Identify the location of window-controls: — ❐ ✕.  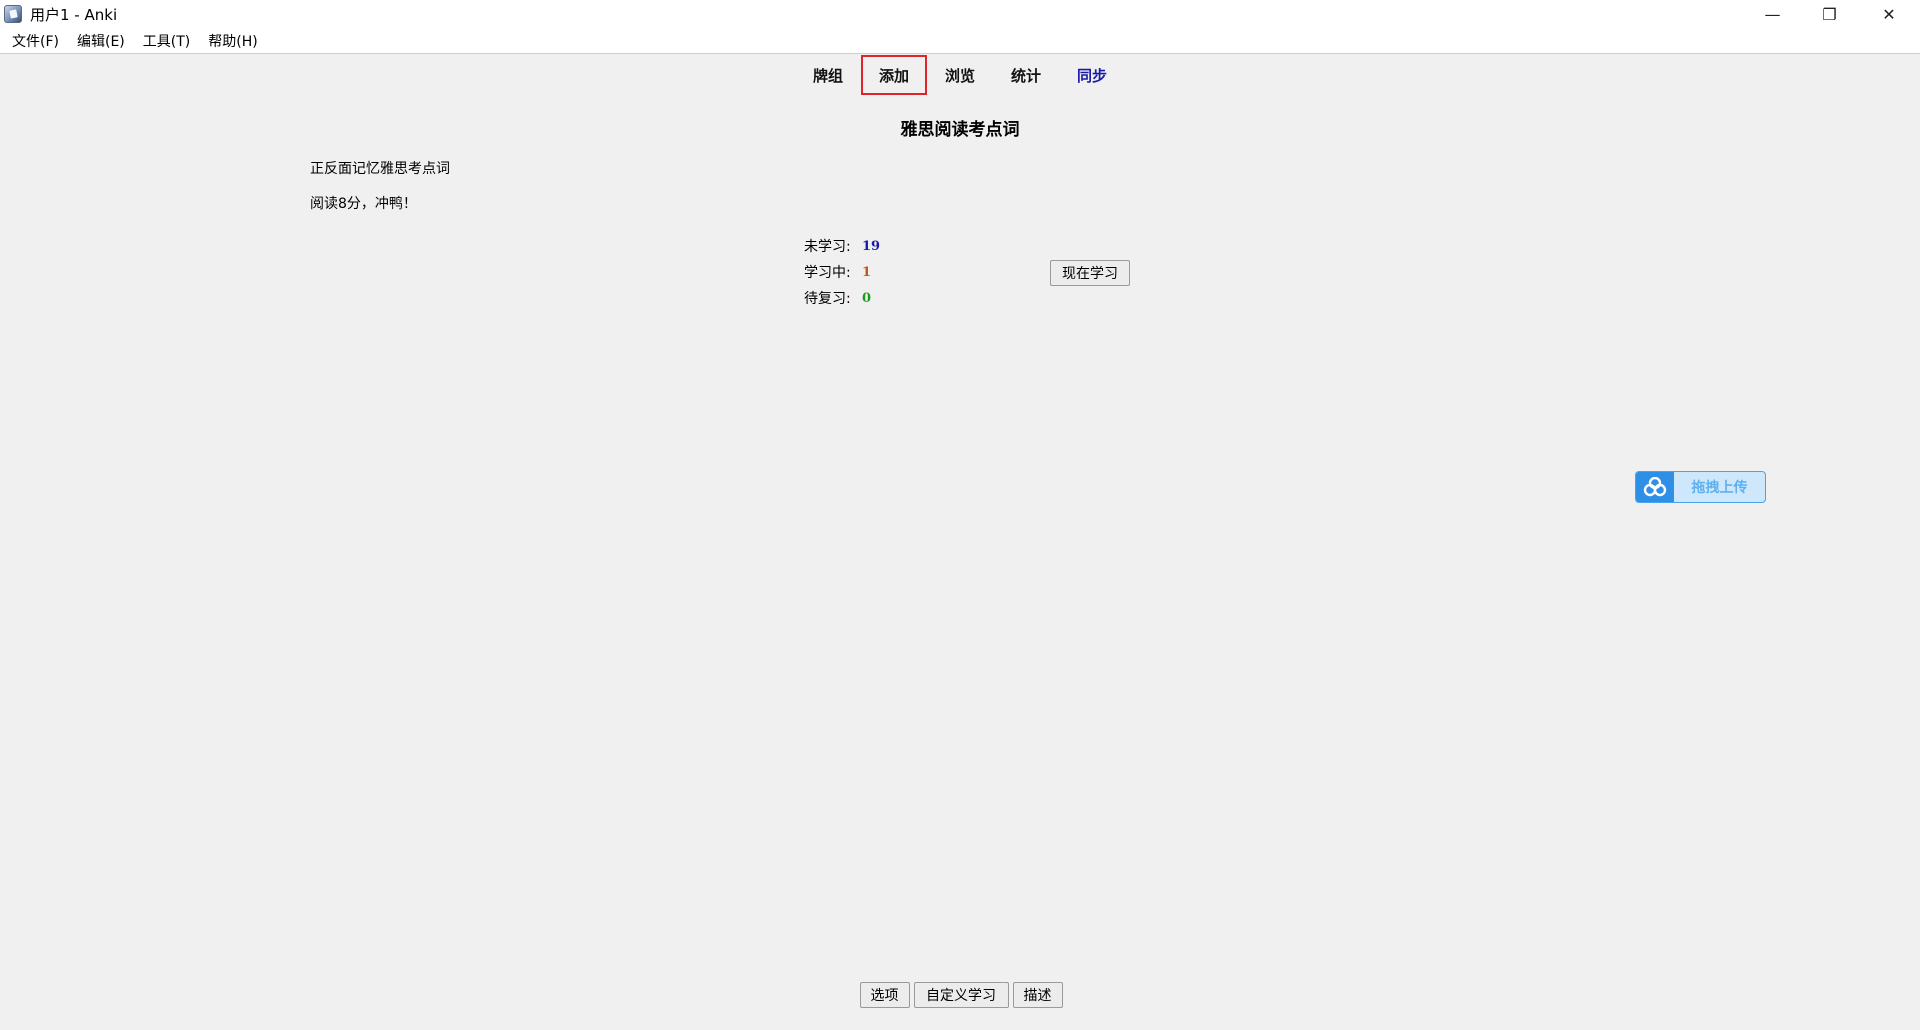
(1832, 14).